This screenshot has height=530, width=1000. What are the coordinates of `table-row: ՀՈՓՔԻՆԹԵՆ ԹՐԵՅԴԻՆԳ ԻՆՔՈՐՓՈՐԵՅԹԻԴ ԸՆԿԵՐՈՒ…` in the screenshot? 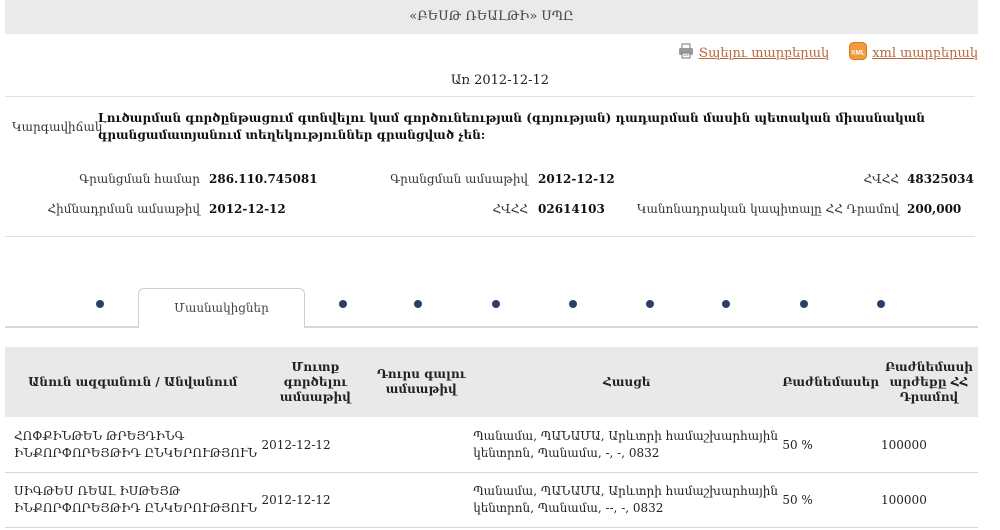 It's located at (491, 445).